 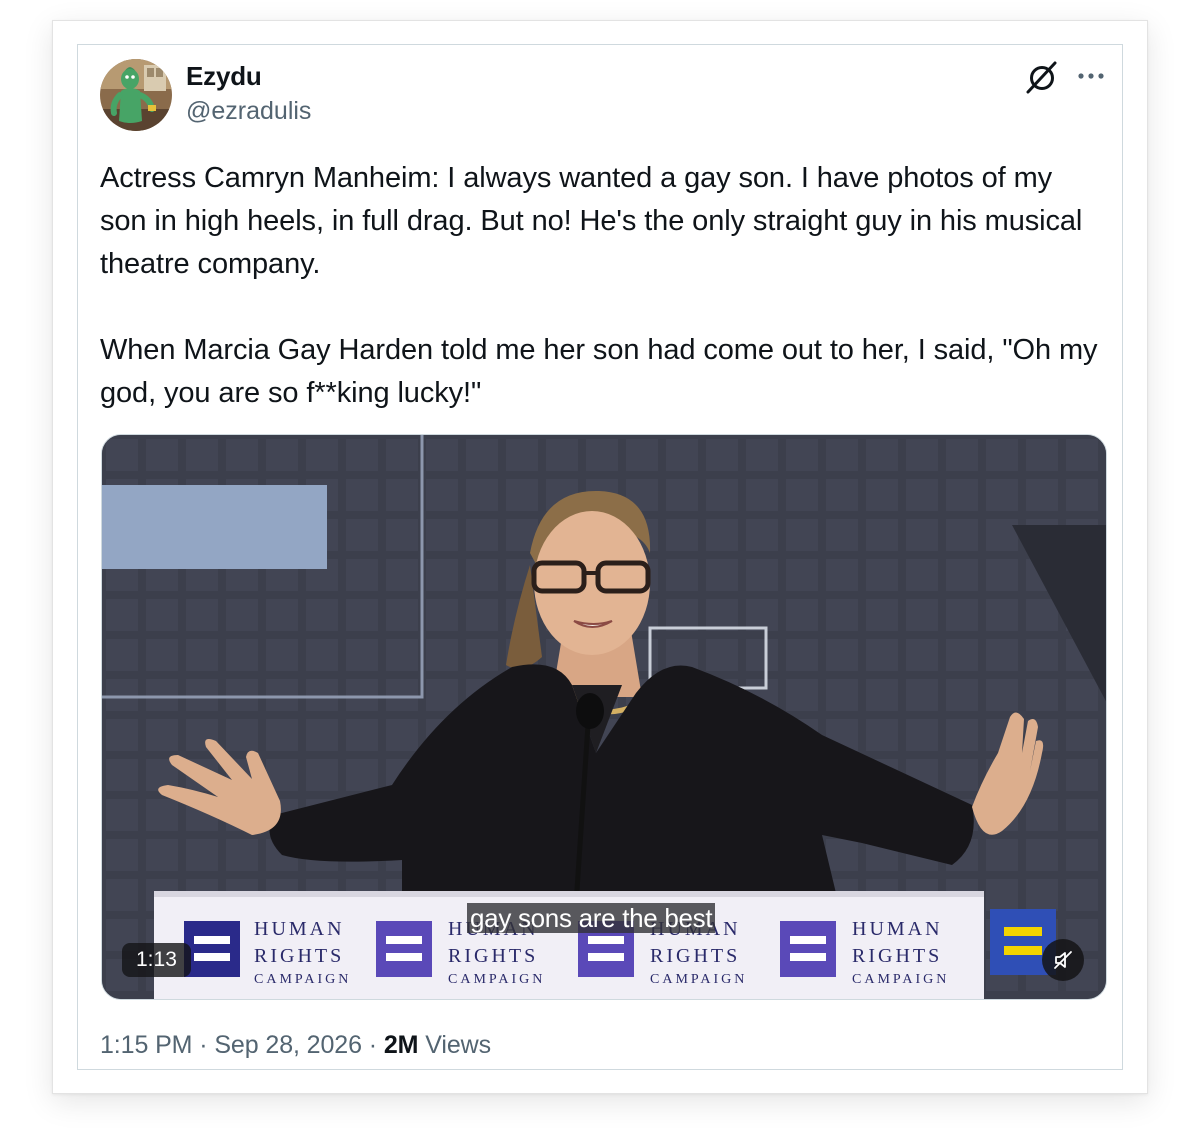 I want to click on views-count: 2M, so click(x=401, y=1045).